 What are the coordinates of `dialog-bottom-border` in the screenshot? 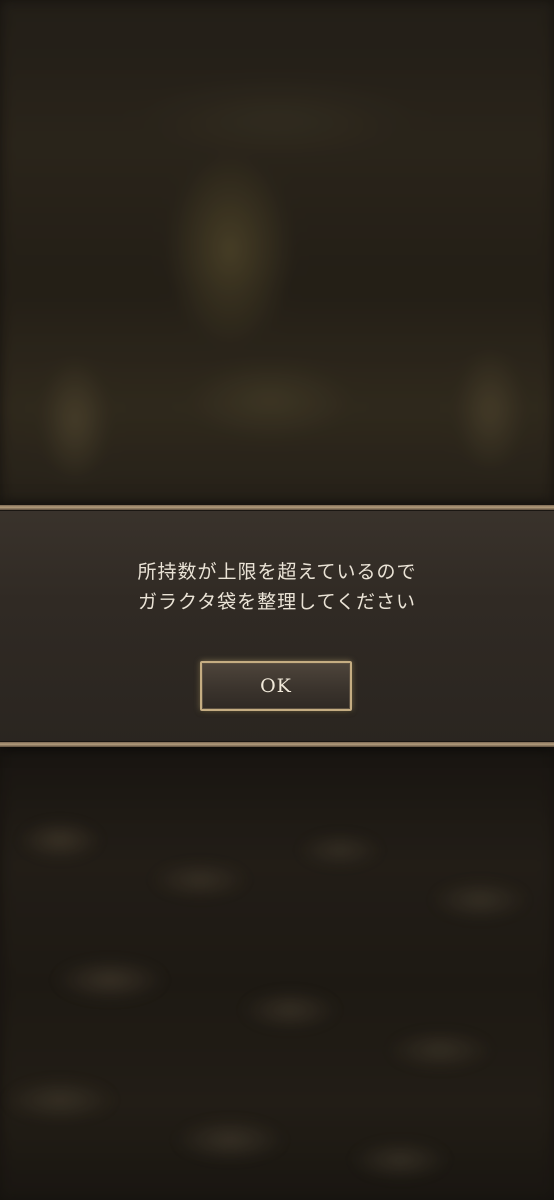 It's located at (277, 744).